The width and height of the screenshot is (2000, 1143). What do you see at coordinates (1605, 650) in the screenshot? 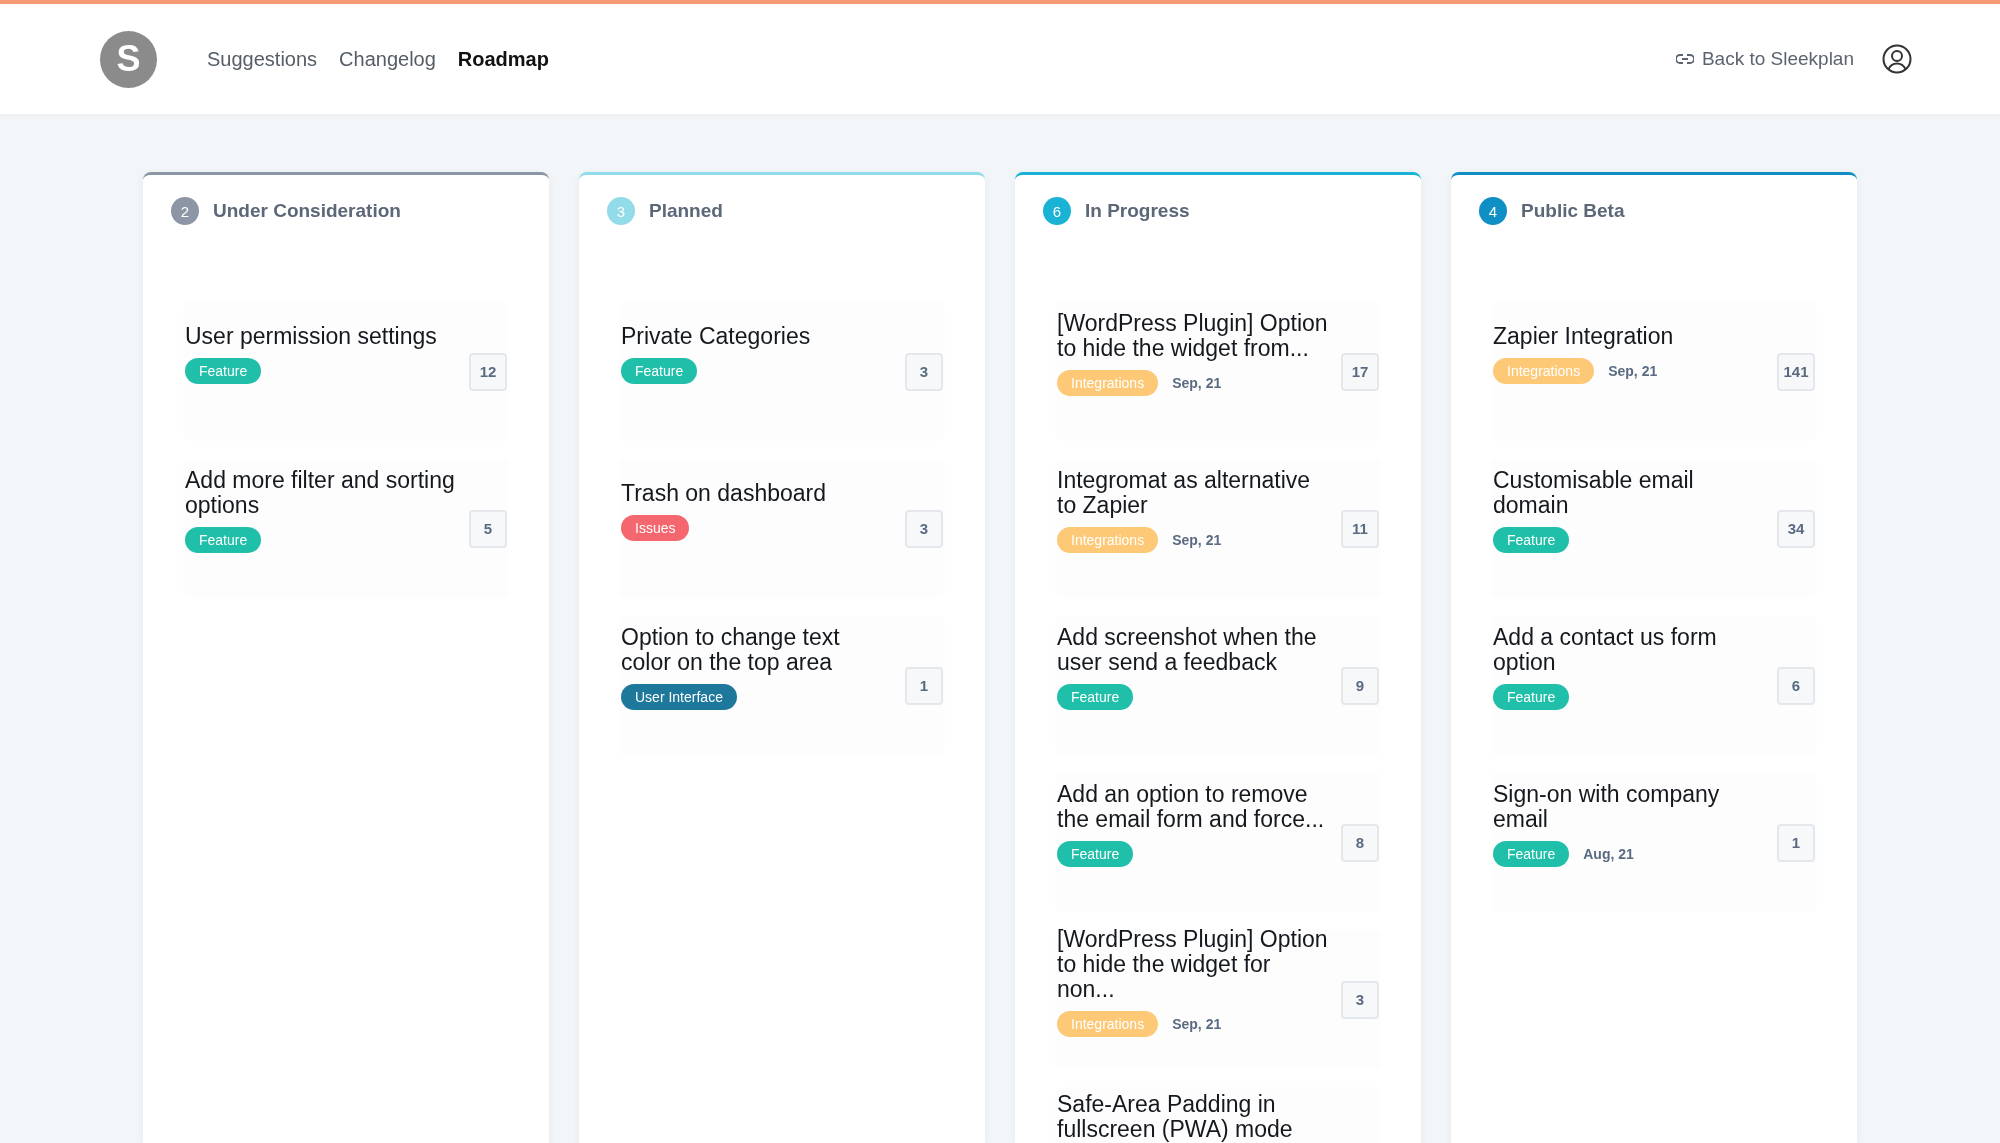
I see `card-title: Add a contact us form option` at bounding box center [1605, 650].